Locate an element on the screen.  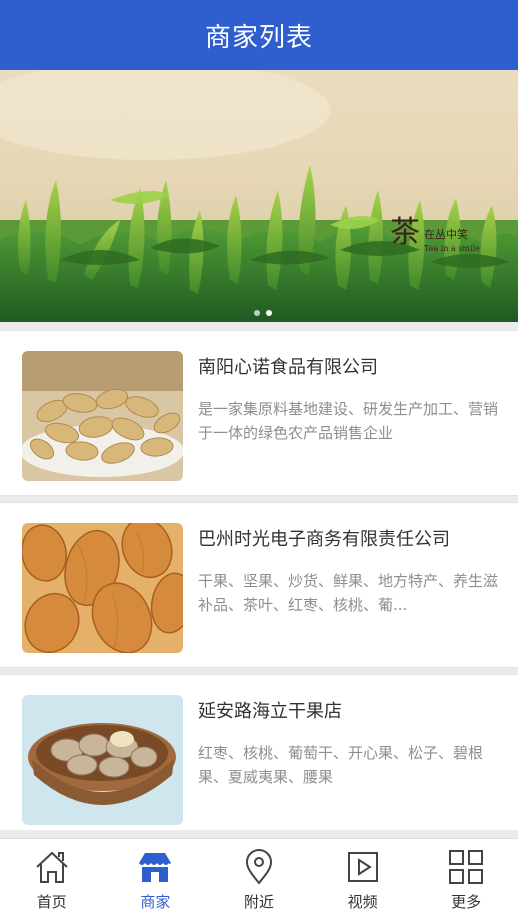
location-pin-icon is located at coordinates (258, 867).